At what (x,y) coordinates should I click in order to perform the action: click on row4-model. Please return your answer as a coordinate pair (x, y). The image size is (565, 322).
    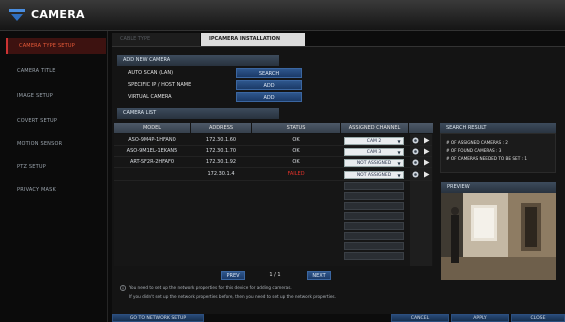
    Looking at the image, I should click on (152, 174).